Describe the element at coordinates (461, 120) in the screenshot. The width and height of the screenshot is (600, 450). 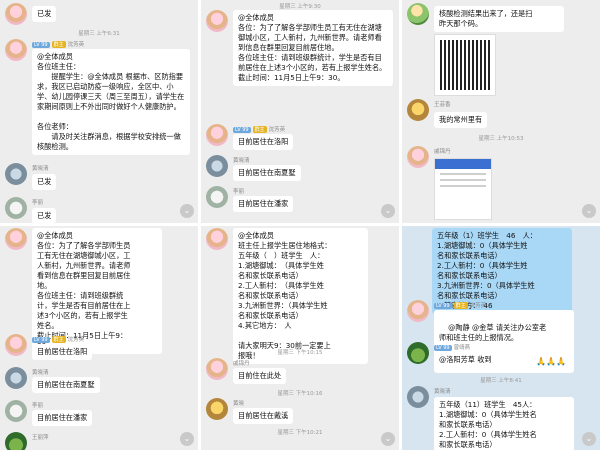
I see `message-bubble: 我的常州里有` at that location.